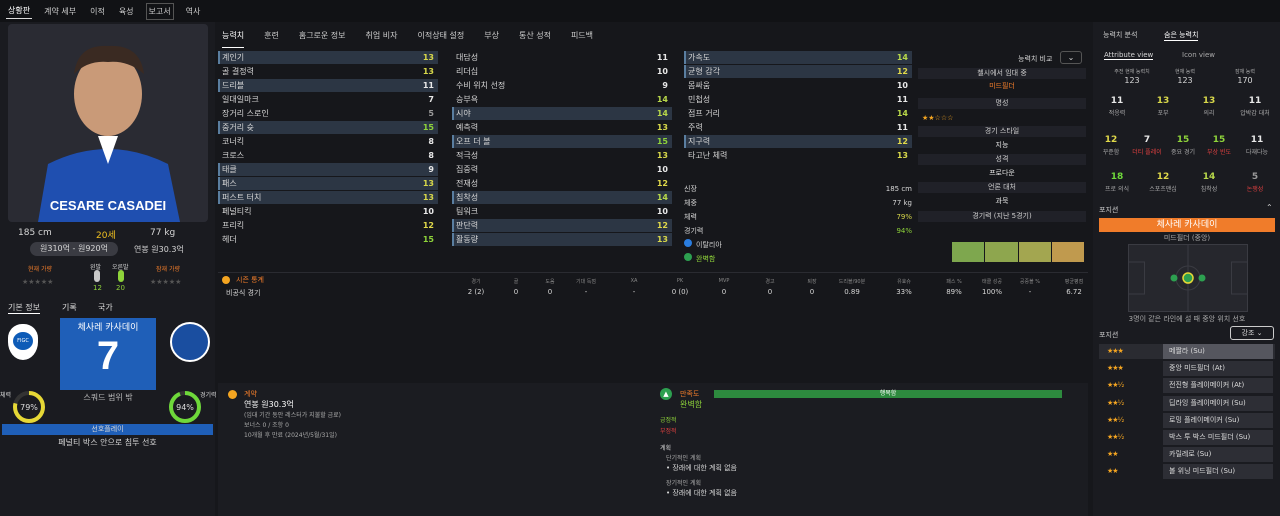 This screenshot has height=516, width=1280. What do you see at coordinates (250, 394) in the screenshot?
I see `contract-title: 계약` at bounding box center [250, 394].